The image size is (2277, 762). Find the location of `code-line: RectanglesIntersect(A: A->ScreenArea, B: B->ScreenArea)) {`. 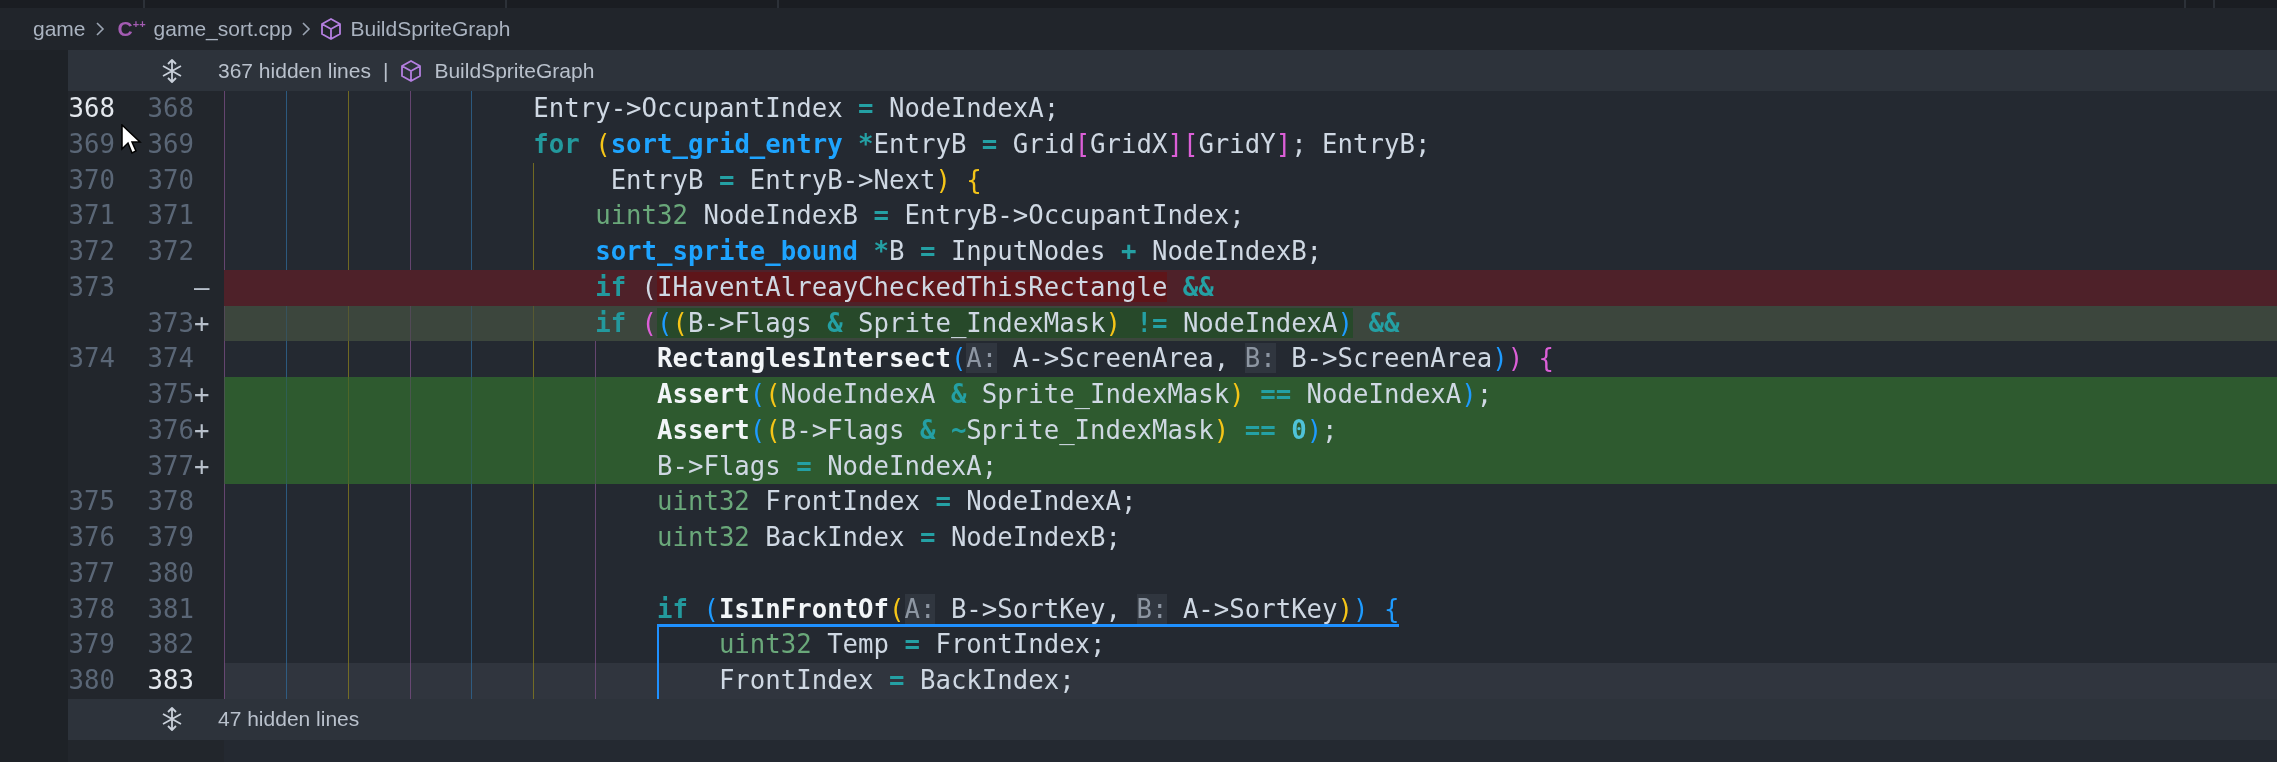

code-line: RectanglesIntersect(A: A->ScreenArea, B: B->ScreenArea)) { is located at coordinates (1106, 359).